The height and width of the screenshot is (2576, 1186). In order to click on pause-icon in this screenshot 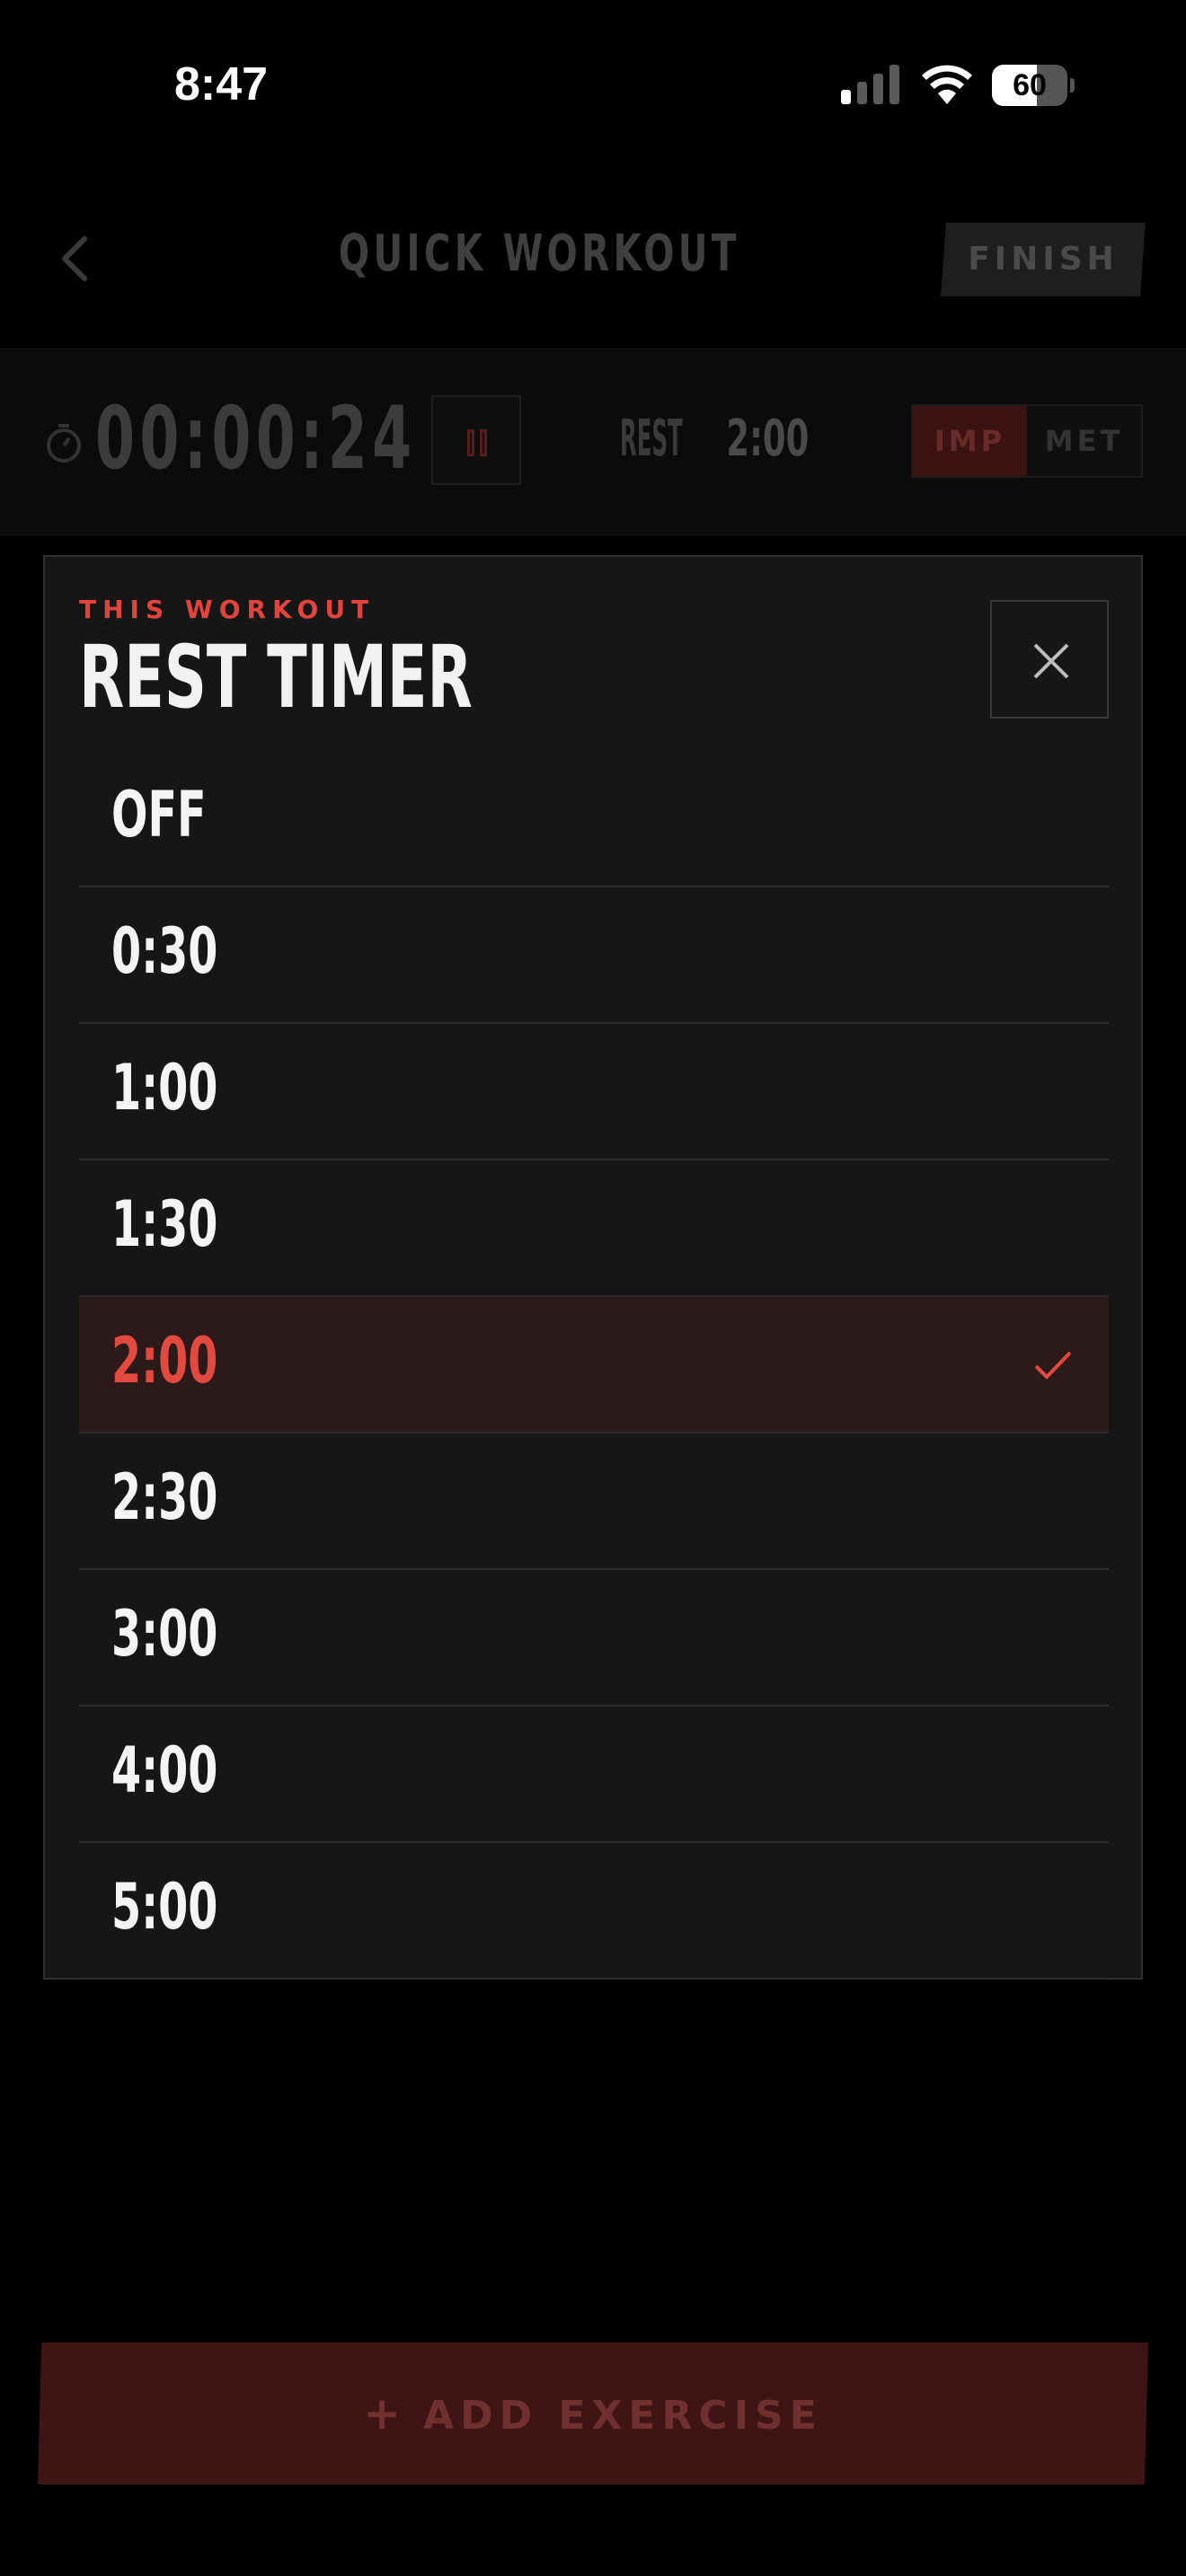, I will do `click(470, 442)`.